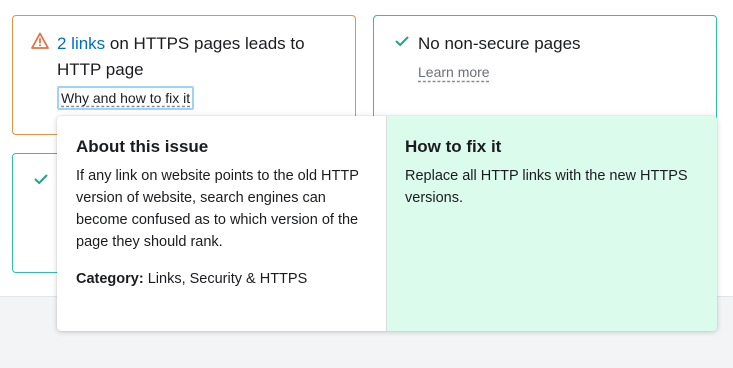 The height and width of the screenshot is (368, 733). I want to click on category-value: Links, Security & HTTPS, so click(225, 279).